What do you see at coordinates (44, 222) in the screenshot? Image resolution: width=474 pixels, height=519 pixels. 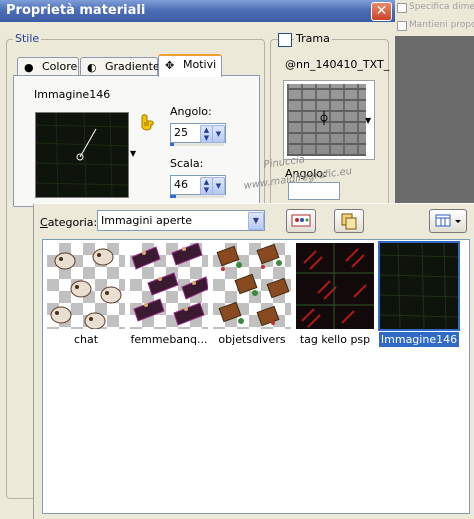 I see `categoria-mnemonic: C` at bounding box center [44, 222].